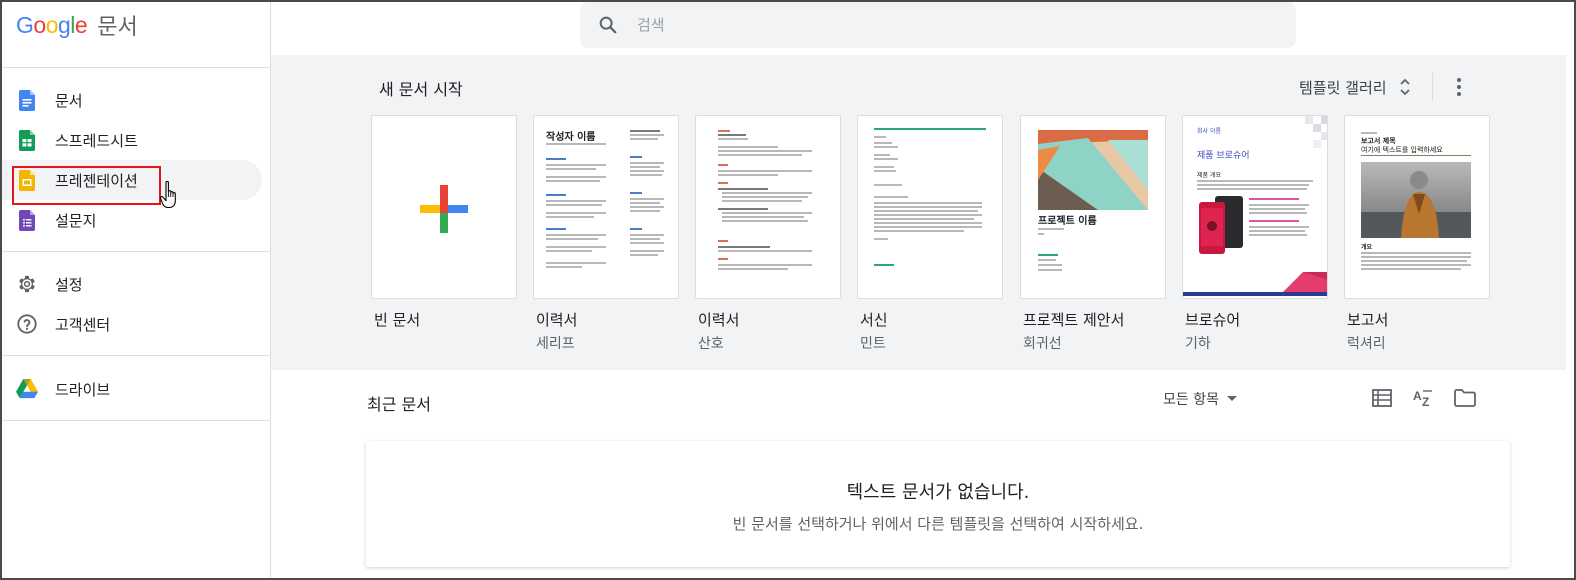  I want to click on sheets-icon, so click(27, 140).